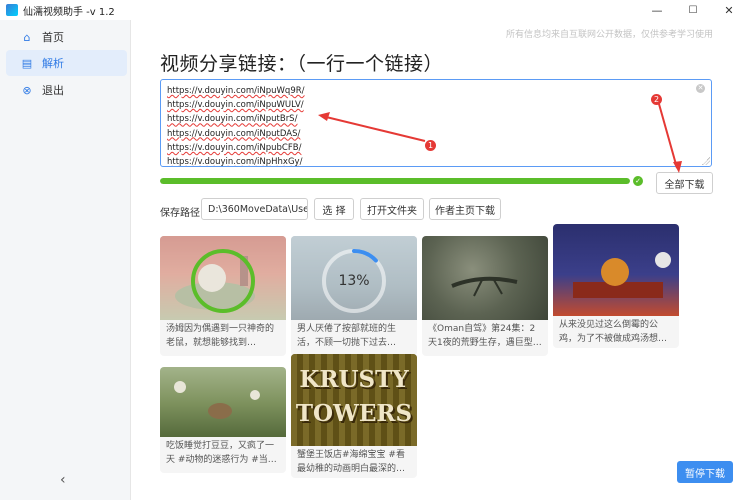 This screenshot has height=500, width=747. Describe the element at coordinates (354, 281) in the screenshot. I see `download-percent: 13%` at that location.